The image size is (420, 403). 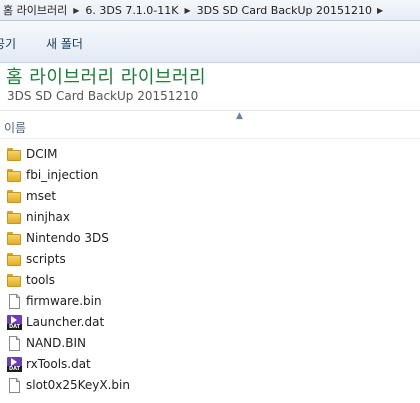 I want to click on file-name: rxTools.dat, so click(x=58, y=364).